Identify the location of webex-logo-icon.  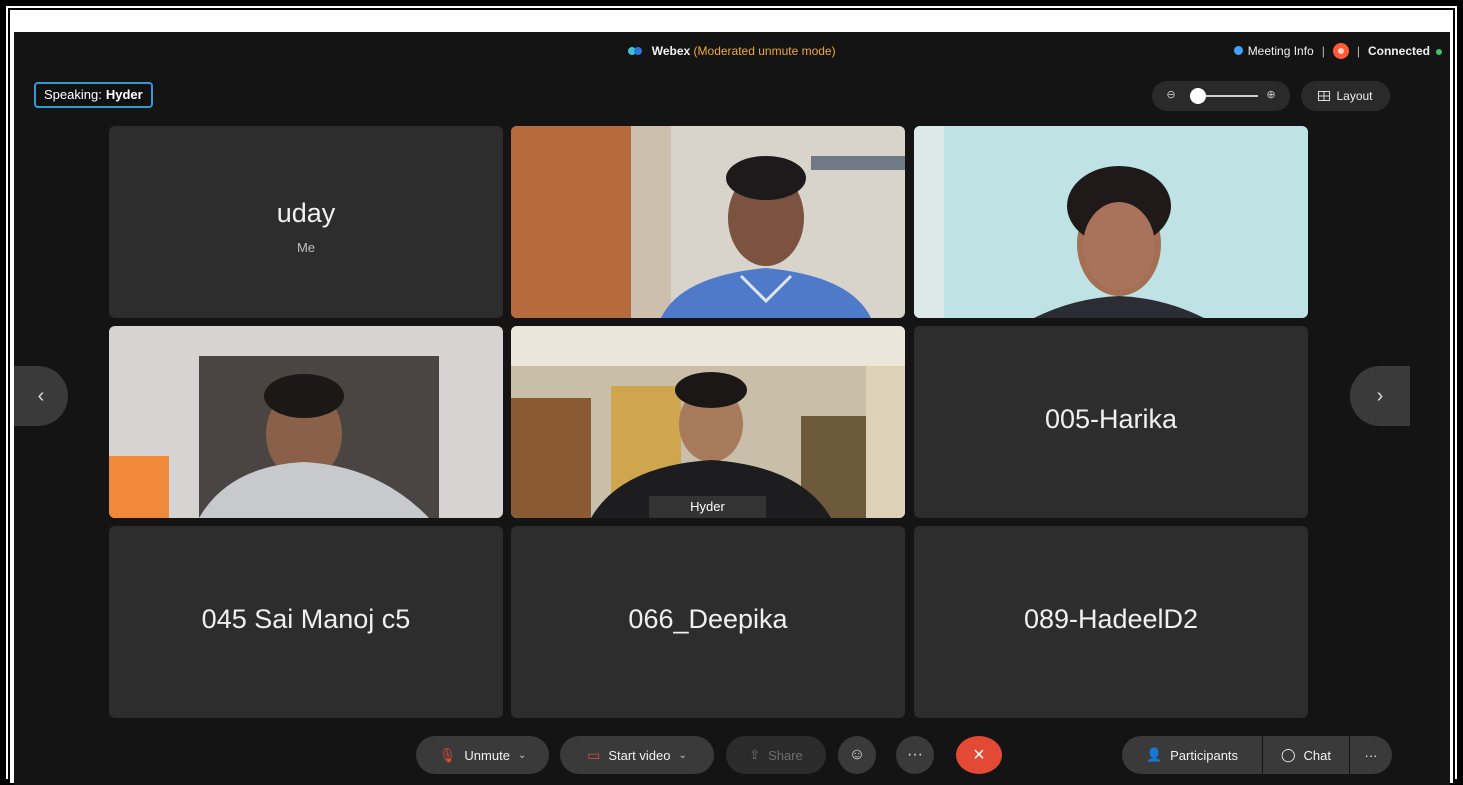
(635, 51).